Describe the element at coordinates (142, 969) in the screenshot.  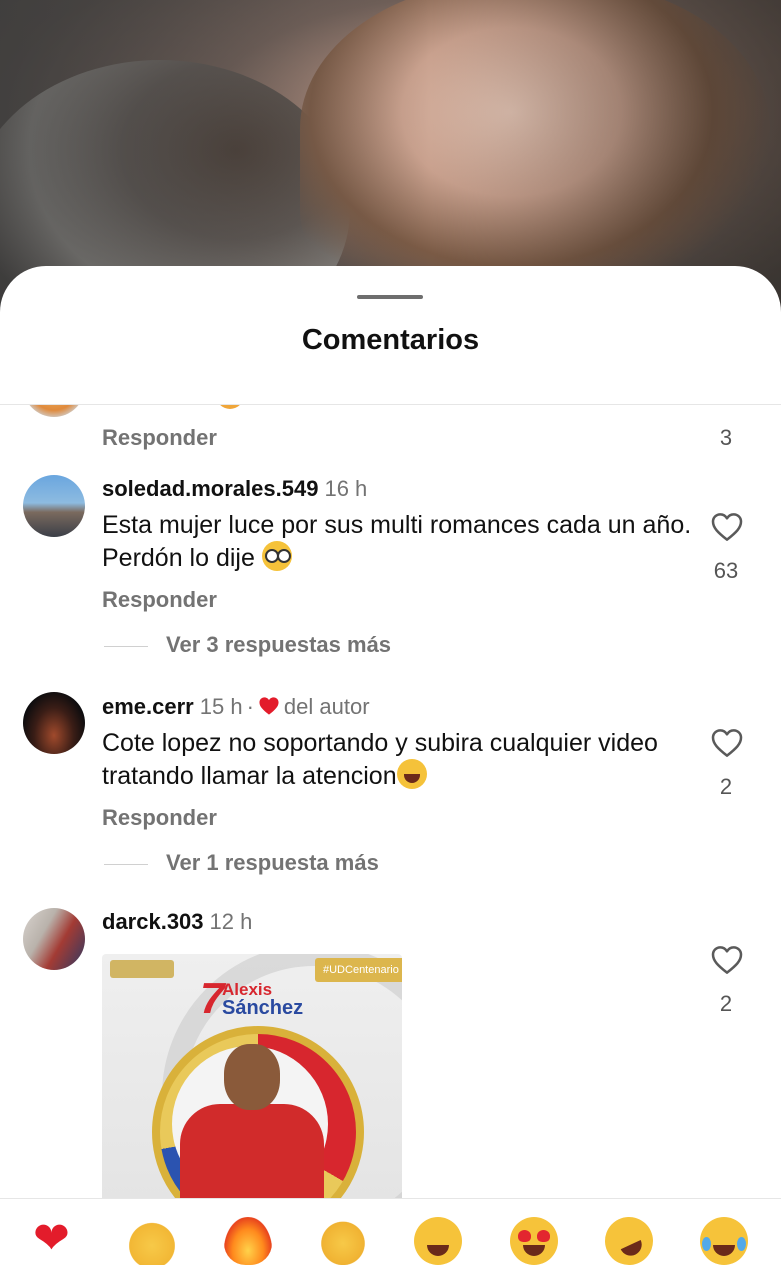
I see `copa-america-logo` at that location.